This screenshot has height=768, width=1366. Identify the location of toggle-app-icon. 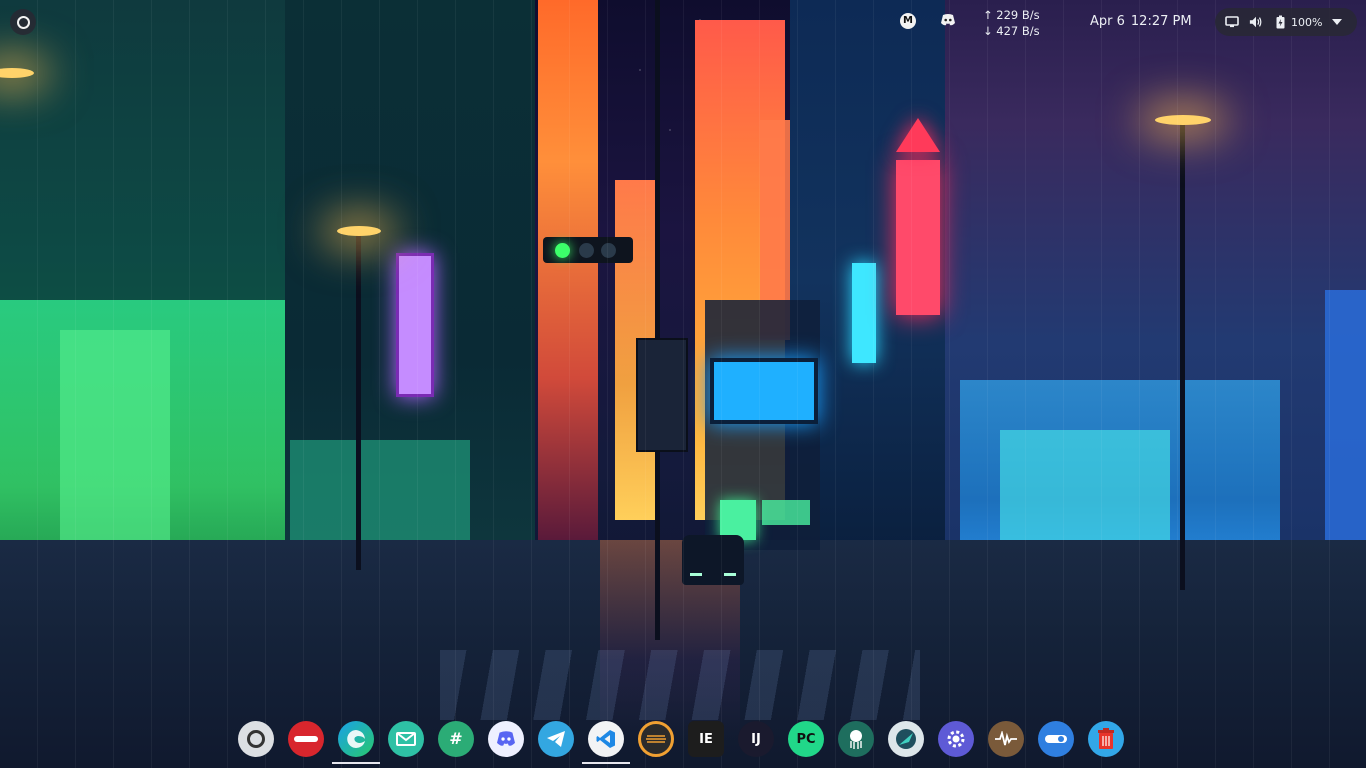
(1056, 739).